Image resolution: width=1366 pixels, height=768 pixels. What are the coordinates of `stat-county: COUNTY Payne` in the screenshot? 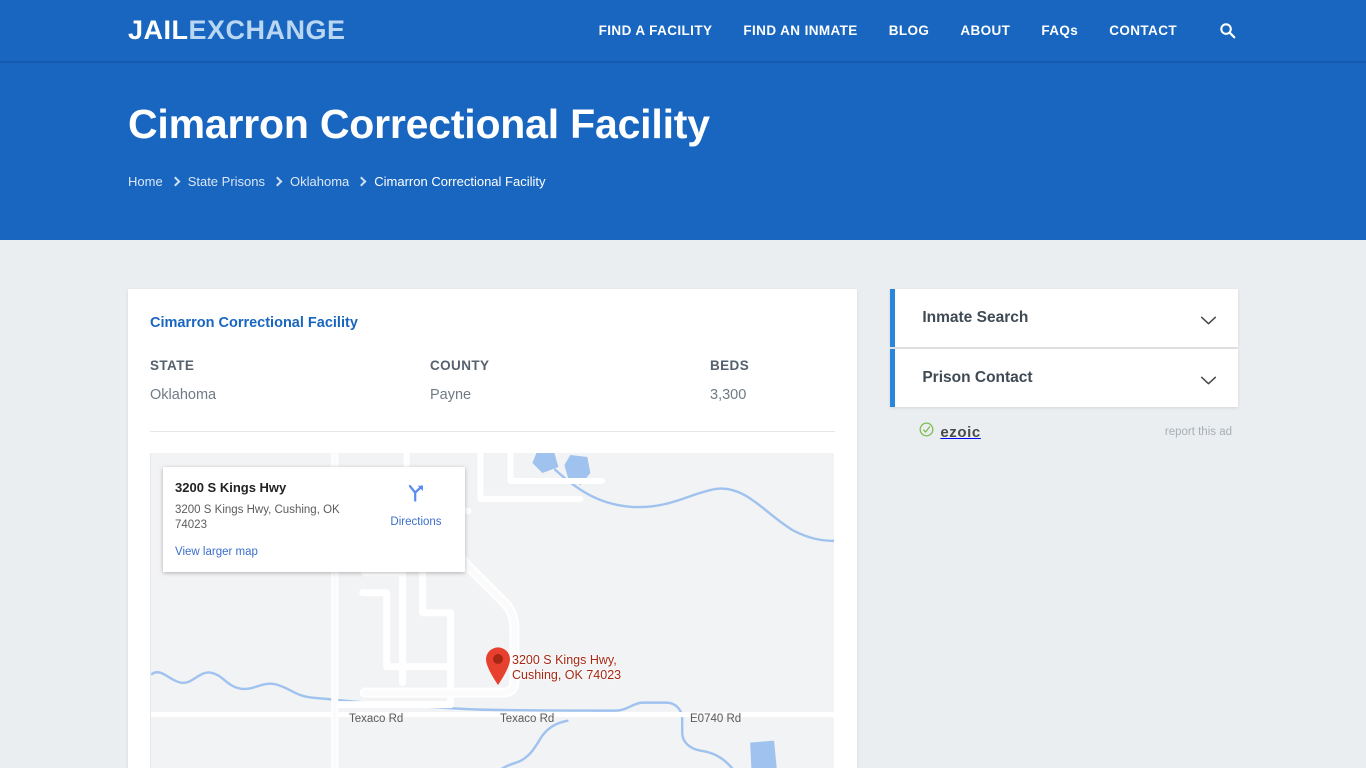 It's located at (570, 380).